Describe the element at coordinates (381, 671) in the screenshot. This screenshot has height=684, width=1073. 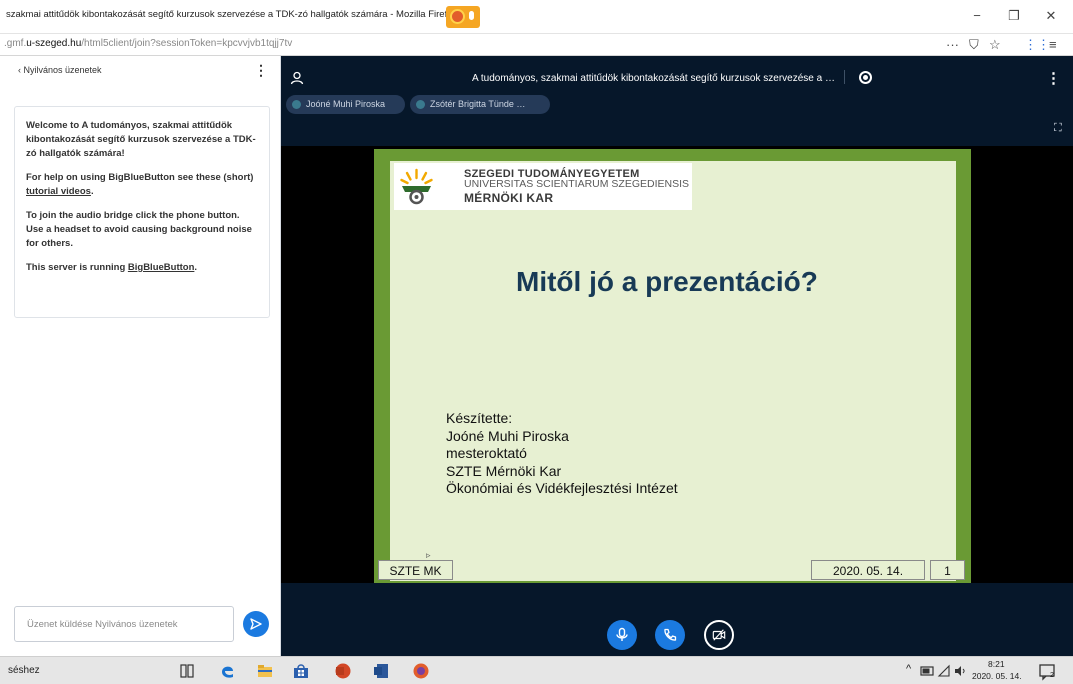
I see `word-icon` at that location.